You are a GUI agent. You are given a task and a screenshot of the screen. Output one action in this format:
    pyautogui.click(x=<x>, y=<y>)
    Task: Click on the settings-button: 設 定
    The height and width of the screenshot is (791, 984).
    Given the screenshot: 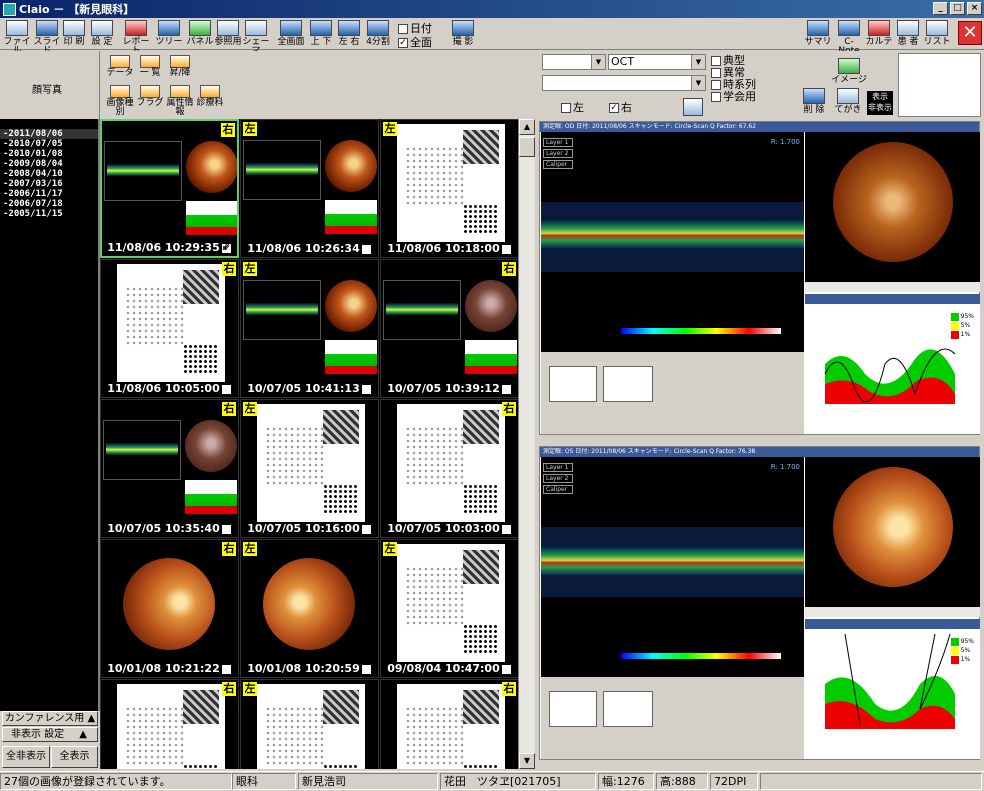 What is the action you would take?
    pyautogui.click(x=102, y=34)
    